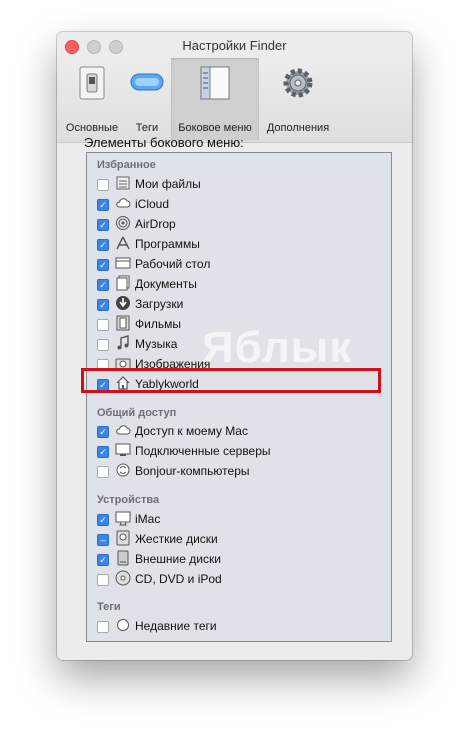 The width and height of the screenshot is (469, 740). Describe the element at coordinates (237, 264) in the screenshot. I see `list-item-desktop: ✓ Рабочий стол` at that location.